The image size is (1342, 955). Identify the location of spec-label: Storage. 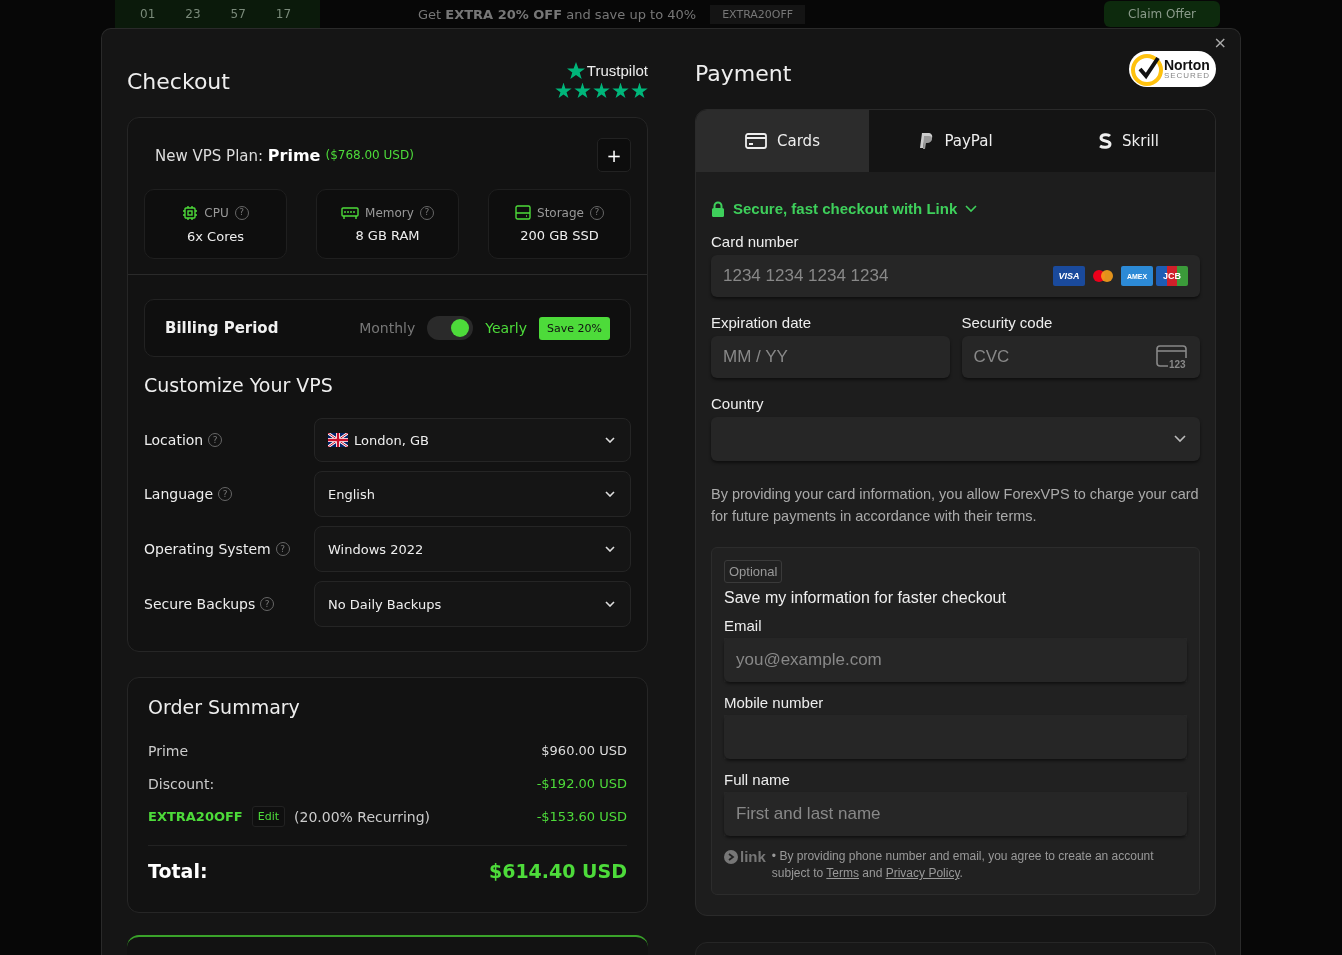
(560, 212).